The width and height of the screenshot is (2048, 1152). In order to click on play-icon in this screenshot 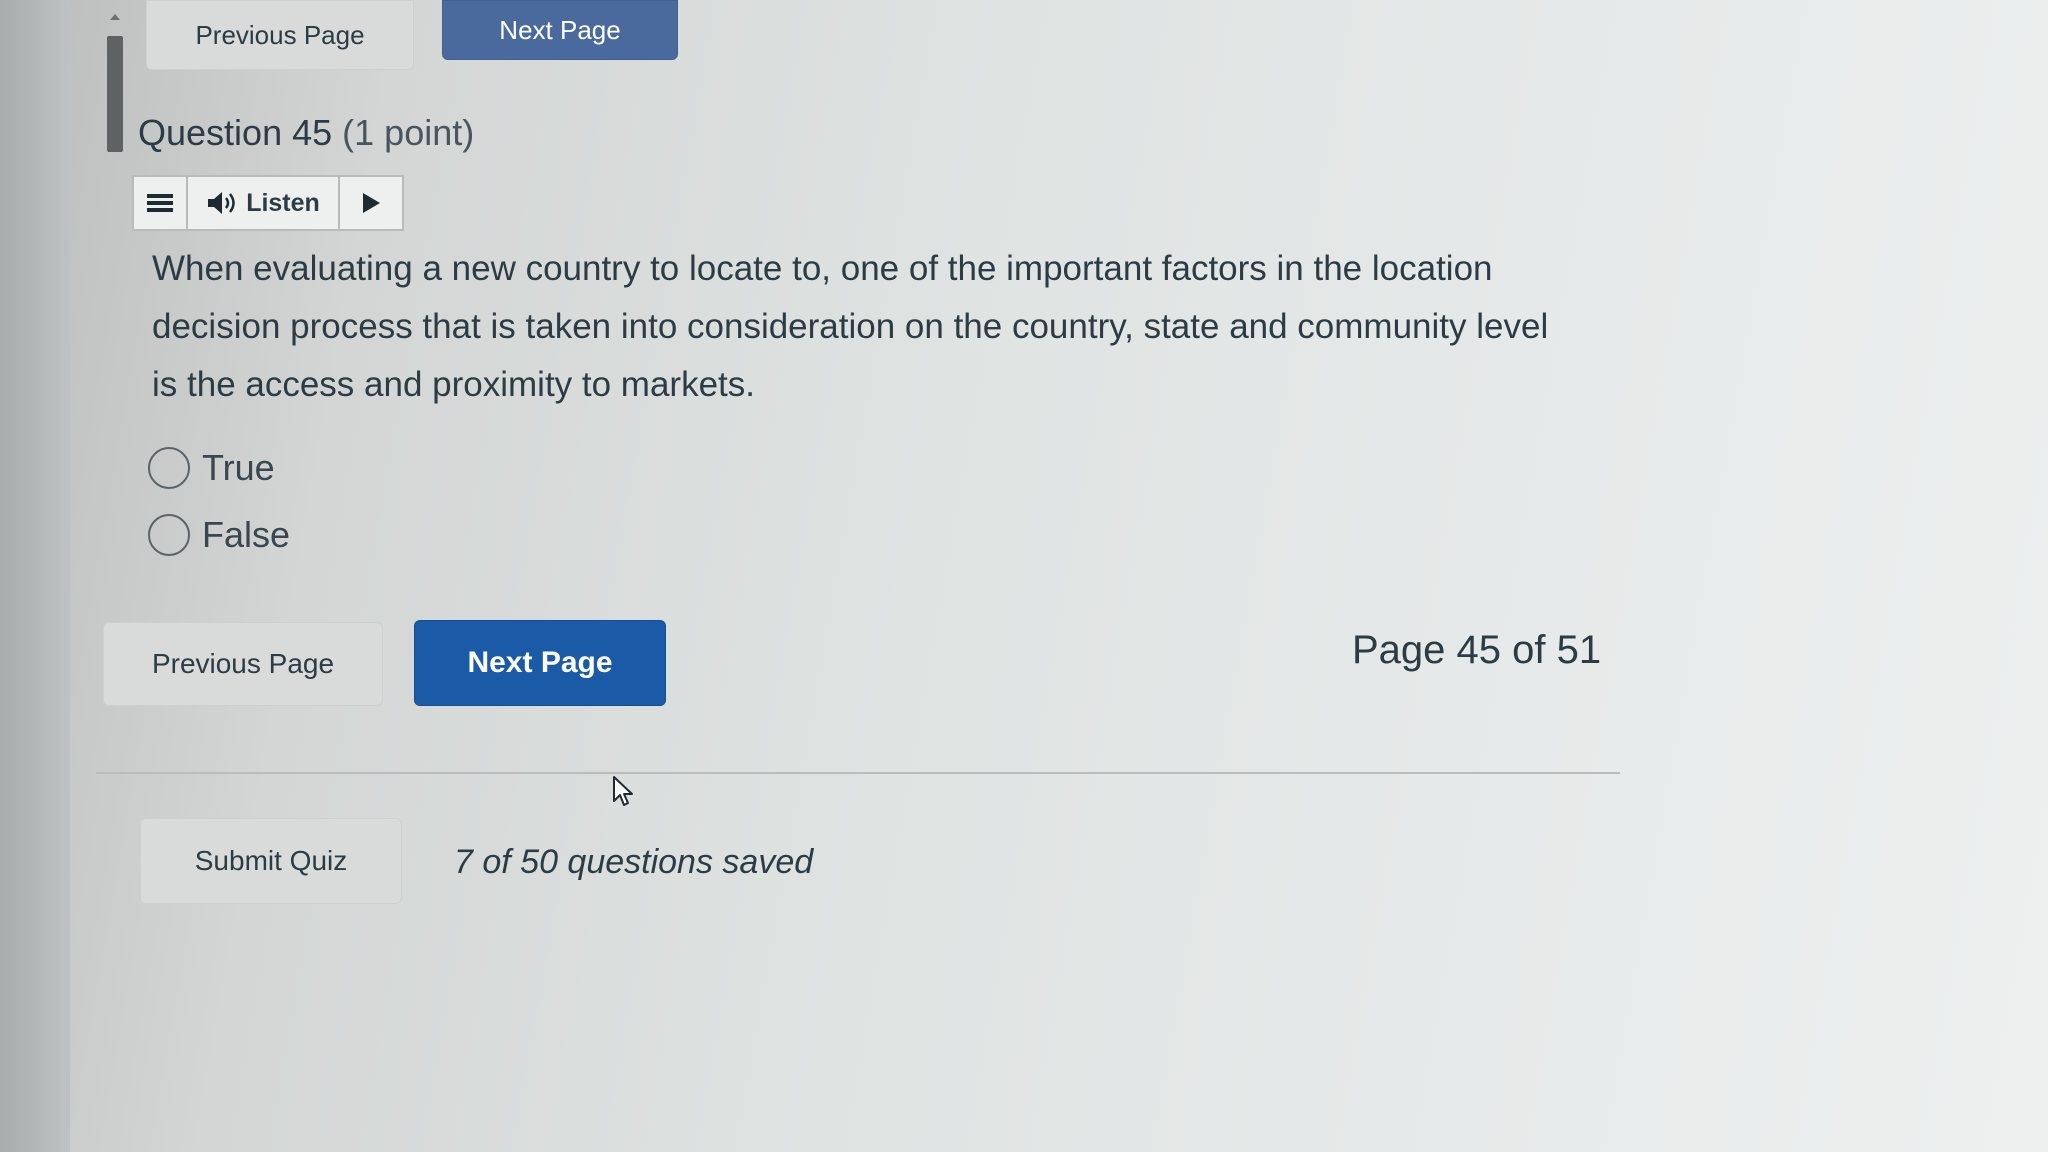, I will do `click(371, 203)`.